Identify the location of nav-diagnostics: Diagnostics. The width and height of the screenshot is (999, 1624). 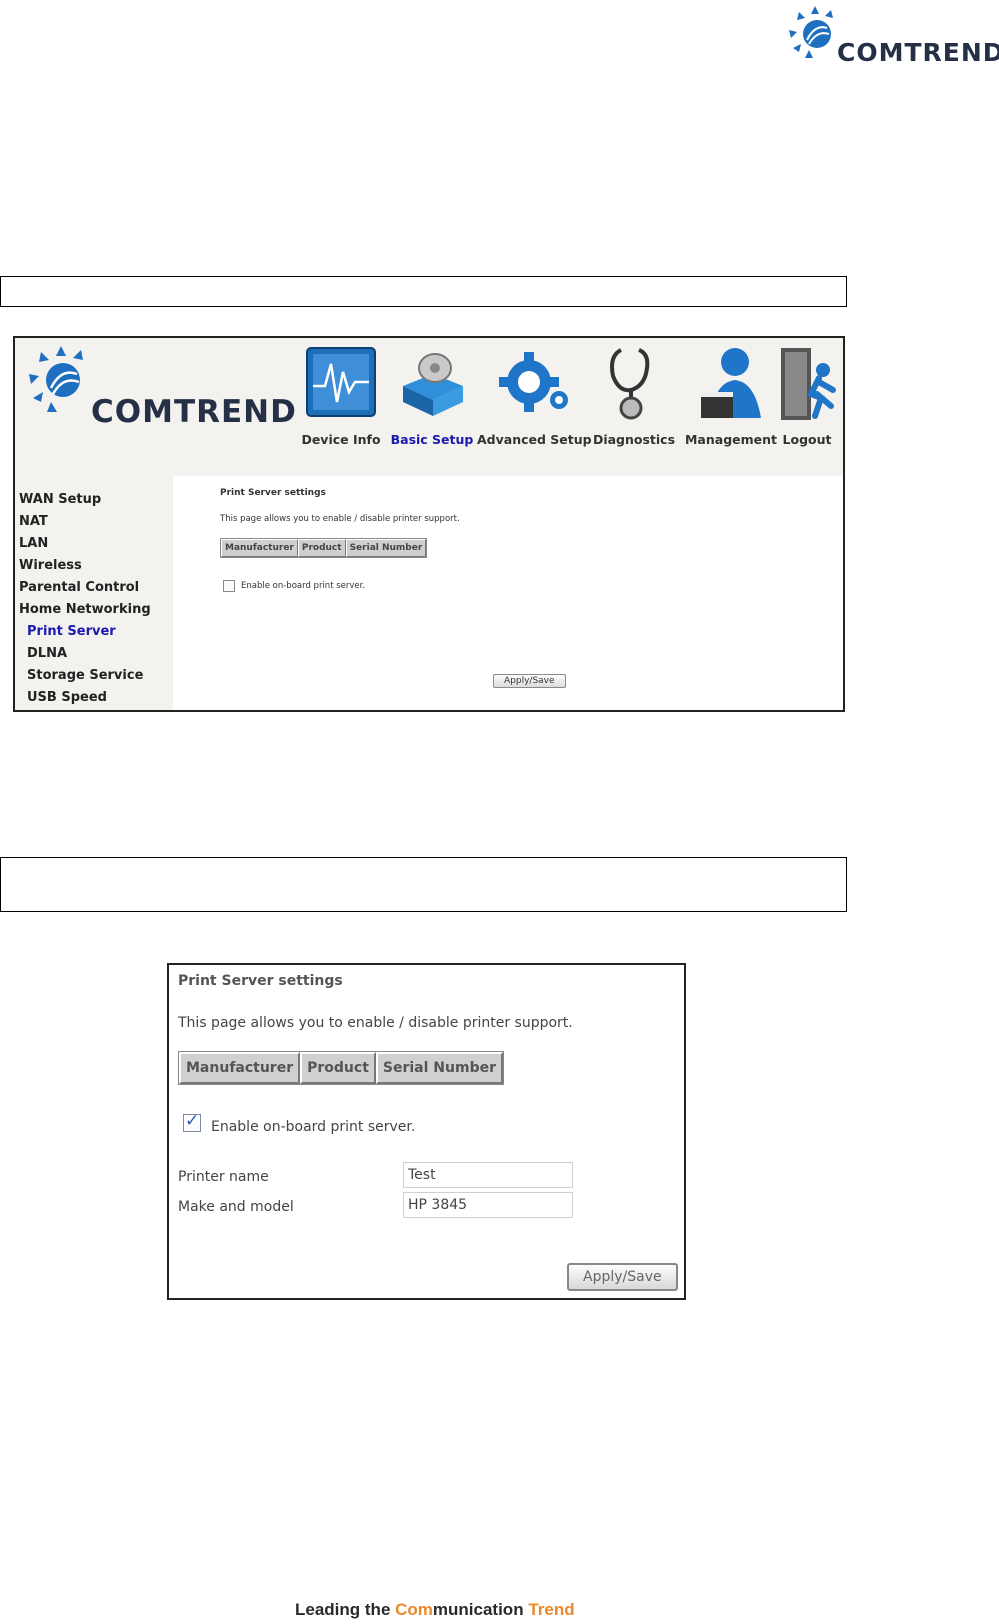
(634, 392).